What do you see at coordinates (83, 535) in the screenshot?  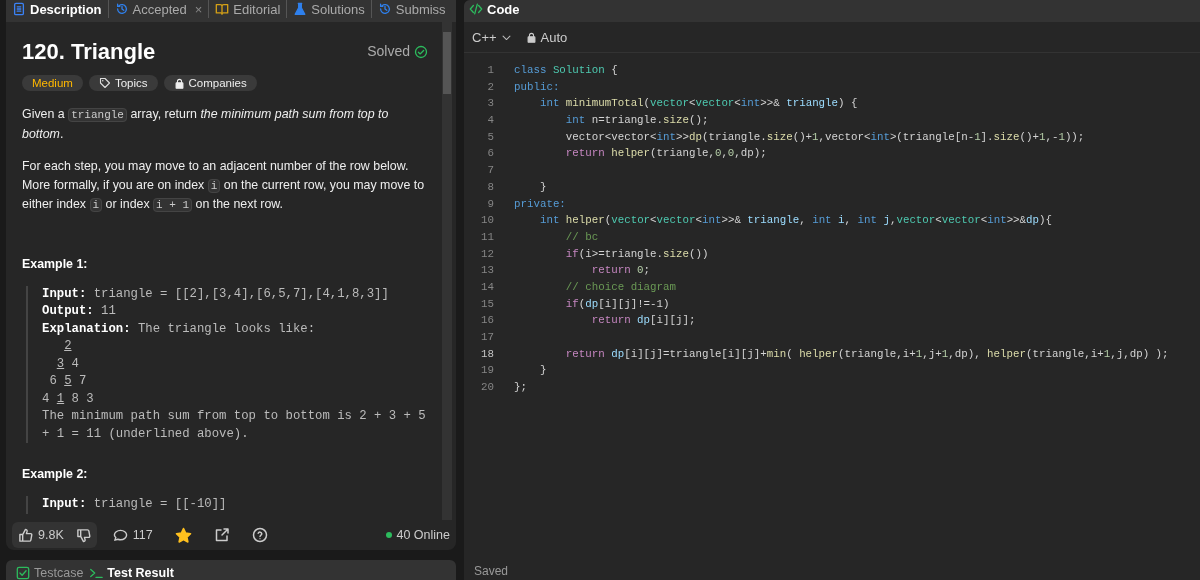 I see `thumbs-down-icon` at bounding box center [83, 535].